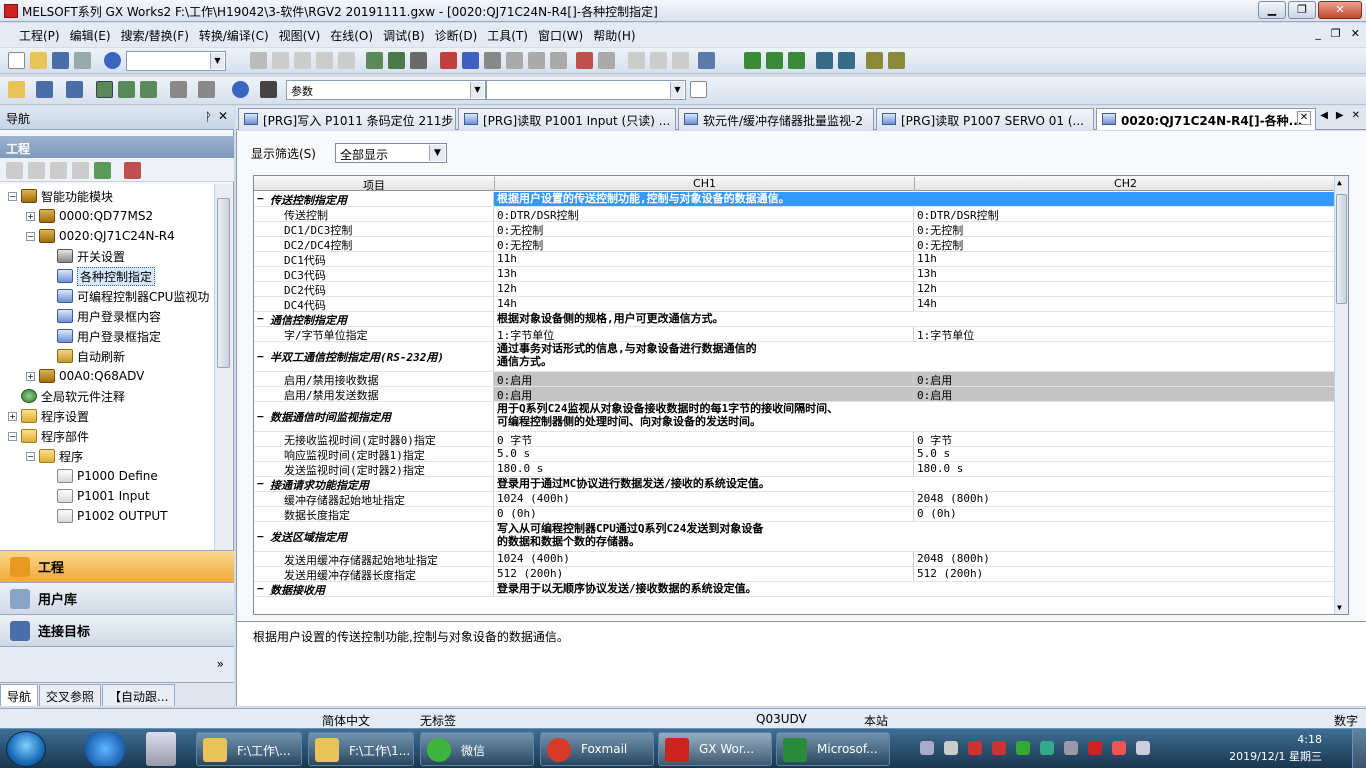 The height and width of the screenshot is (768, 1366). Describe the element at coordinates (234, 35) in the screenshot. I see `menu-convert: 转换/编译(C)` at that location.